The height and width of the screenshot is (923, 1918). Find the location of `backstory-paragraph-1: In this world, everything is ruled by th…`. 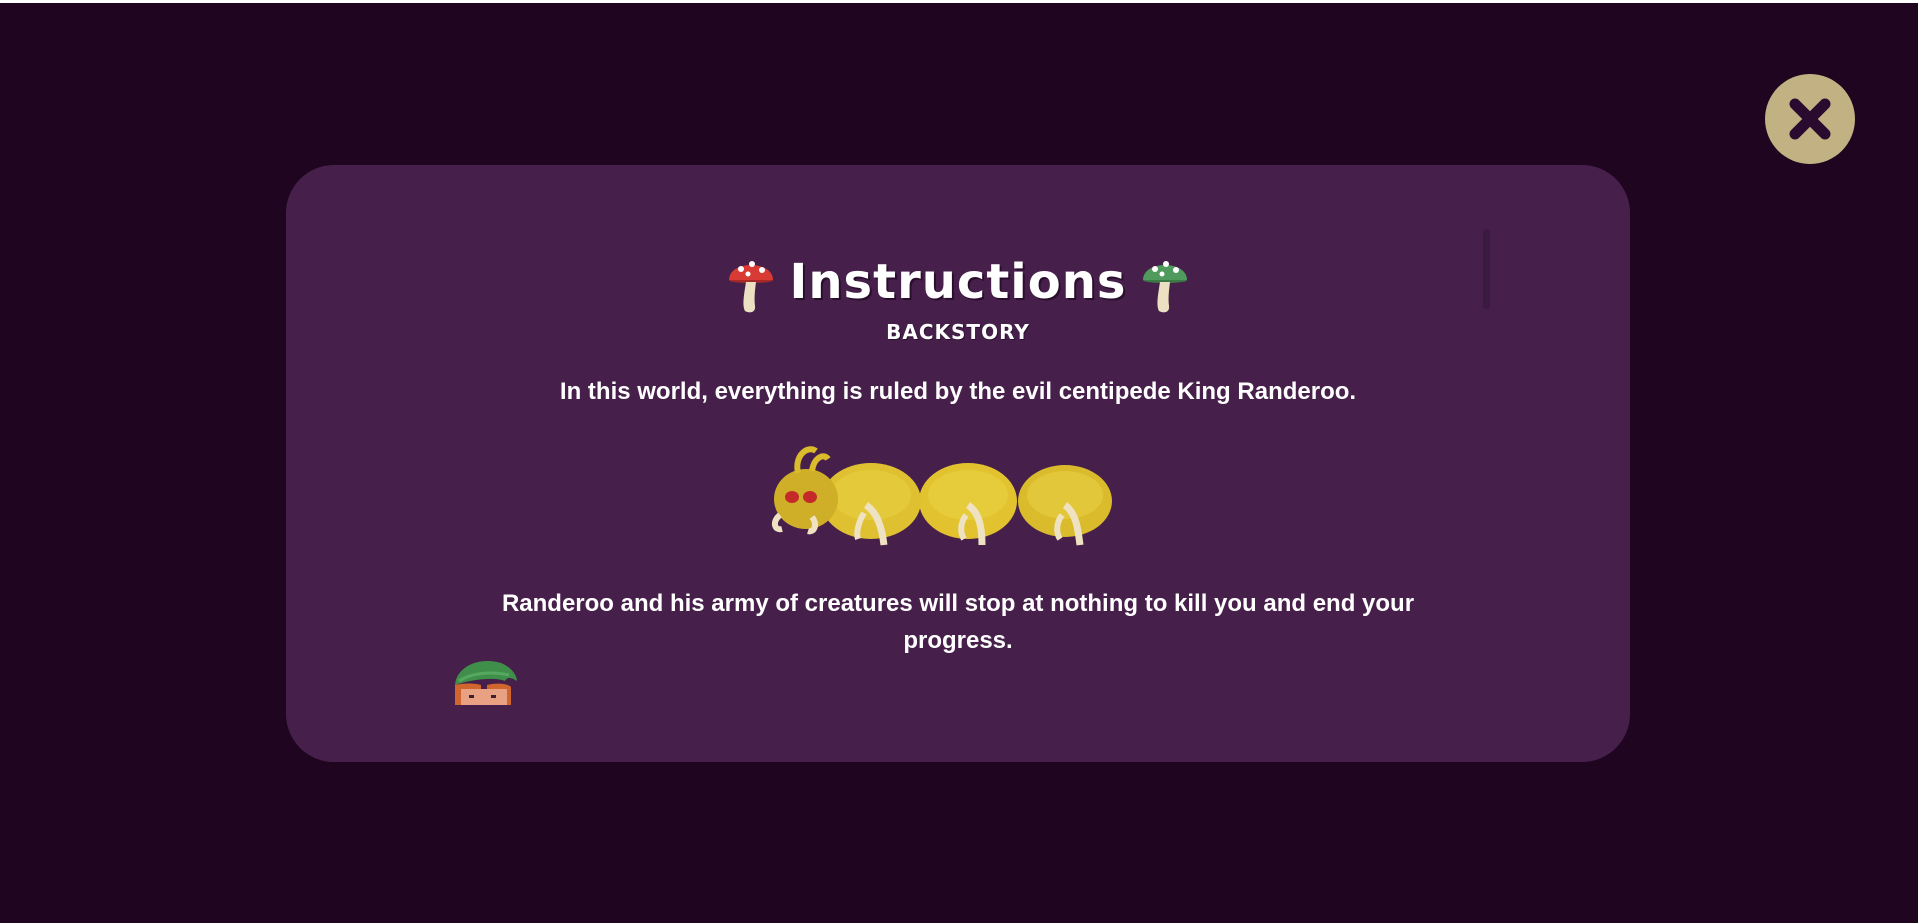

backstory-paragraph-1: In this world, everything is ruled by th… is located at coordinates (958, 391).